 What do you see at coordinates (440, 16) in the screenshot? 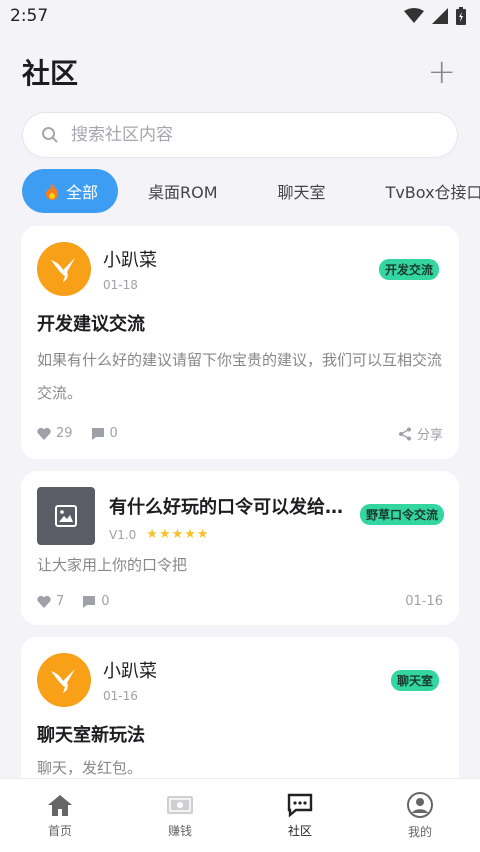
I see `signal-icon` at bounding box center [440, 16].